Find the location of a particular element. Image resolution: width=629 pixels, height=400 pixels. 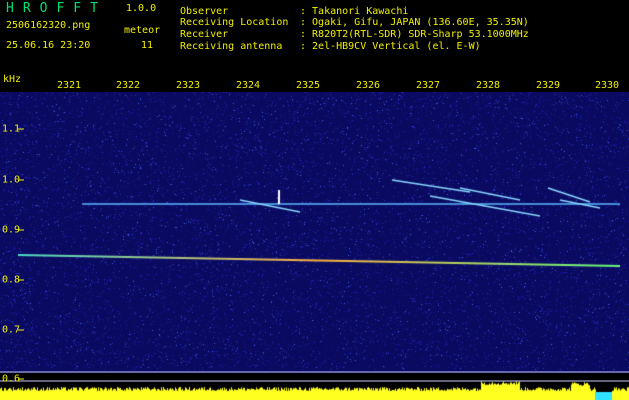

date-time: 25.06.16 23:20 is located at coordinates (48, 45).